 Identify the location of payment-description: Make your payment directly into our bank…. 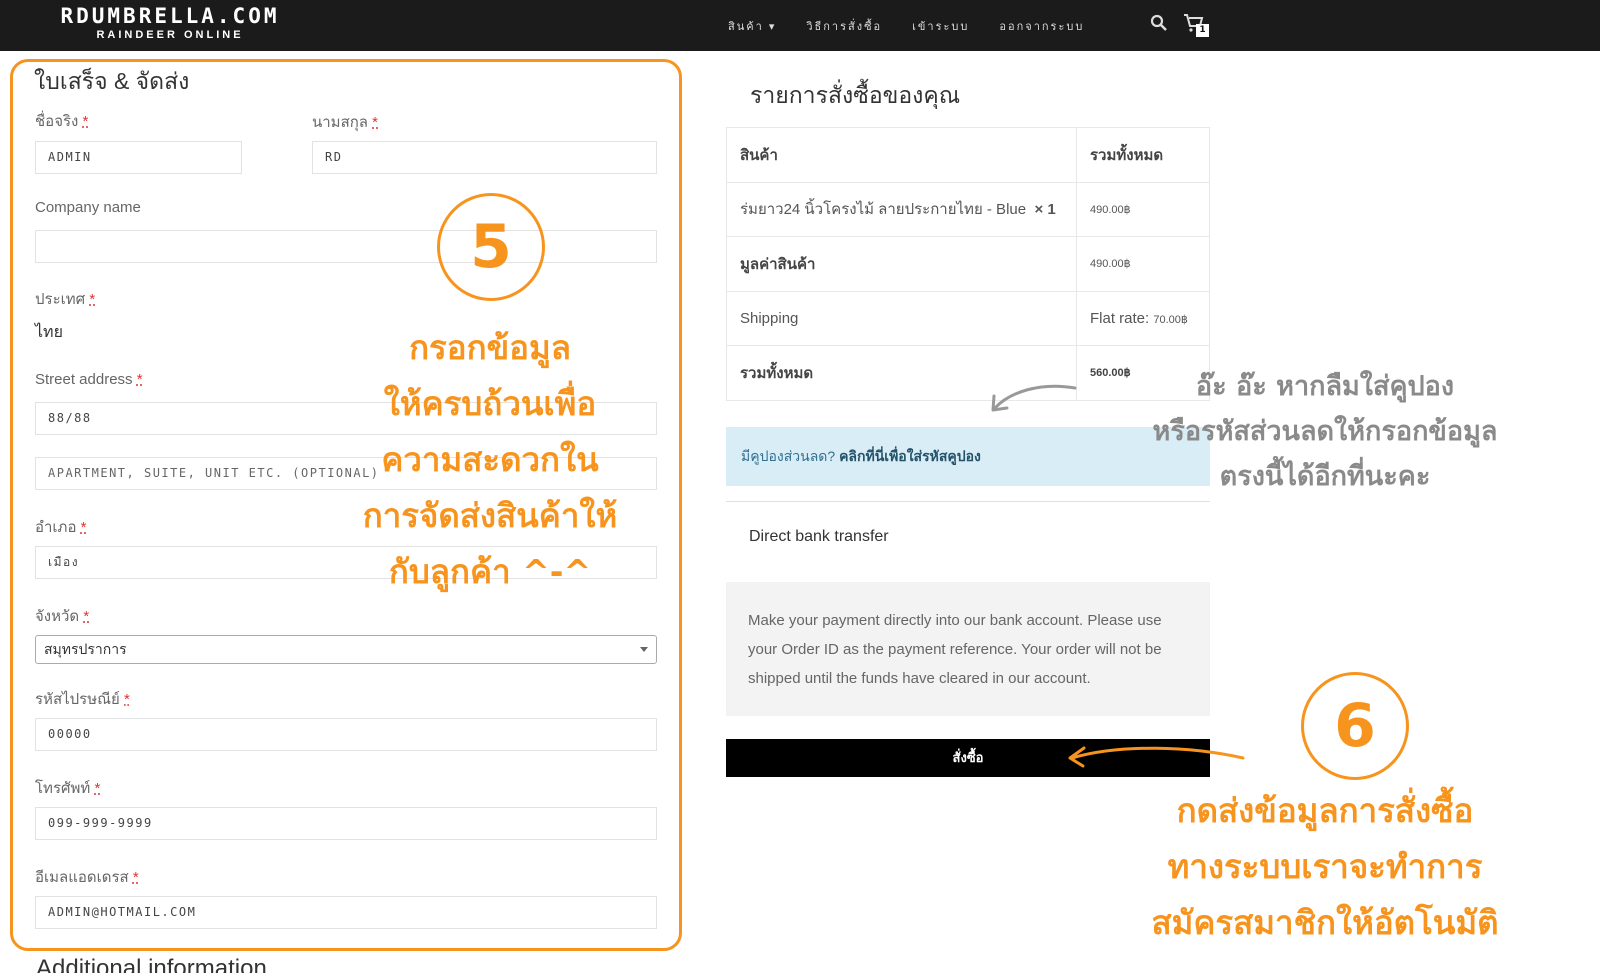
(968, 649).